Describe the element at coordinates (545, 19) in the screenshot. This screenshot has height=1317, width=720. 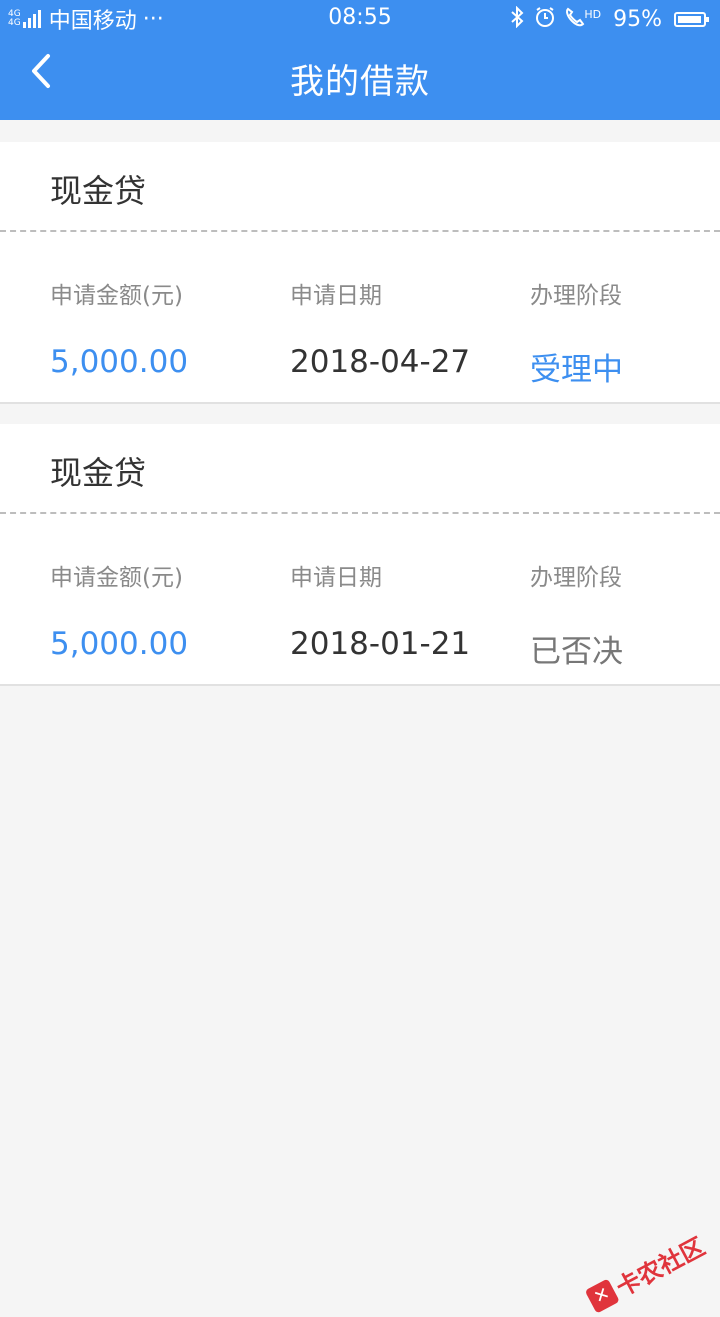
I see `alarm-icon` at that location.